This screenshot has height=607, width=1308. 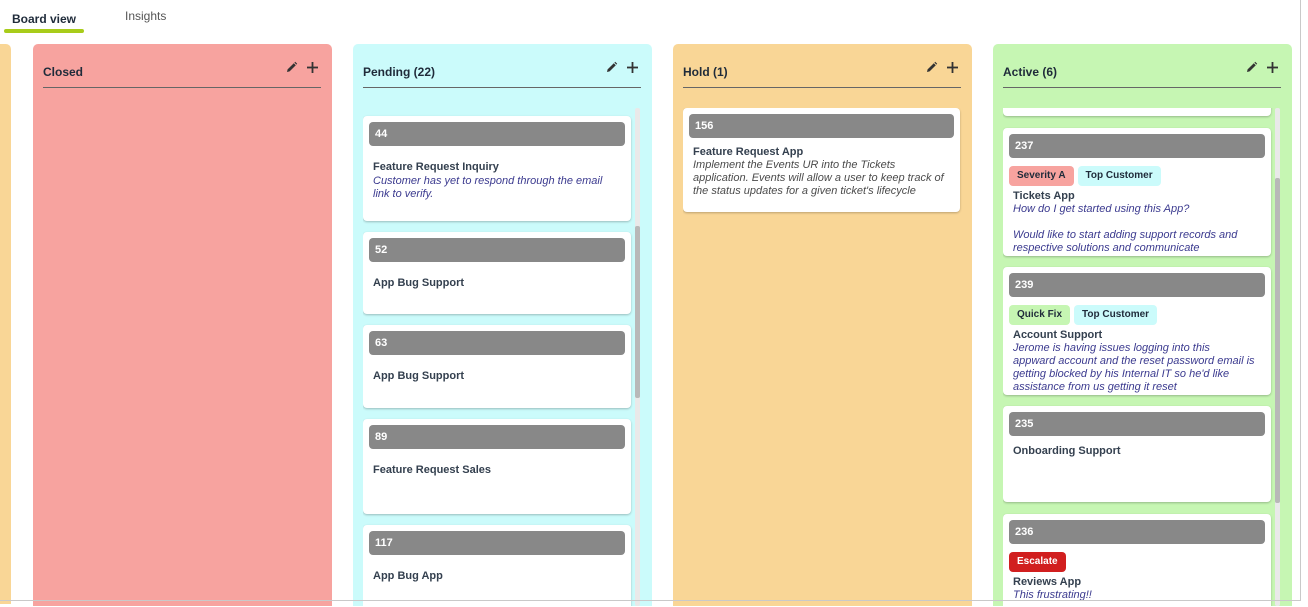 What do you see at coordinates (1058, 335) in the screenshot?
I see `card-title: Account Support` at bounding box center [1058, 335].